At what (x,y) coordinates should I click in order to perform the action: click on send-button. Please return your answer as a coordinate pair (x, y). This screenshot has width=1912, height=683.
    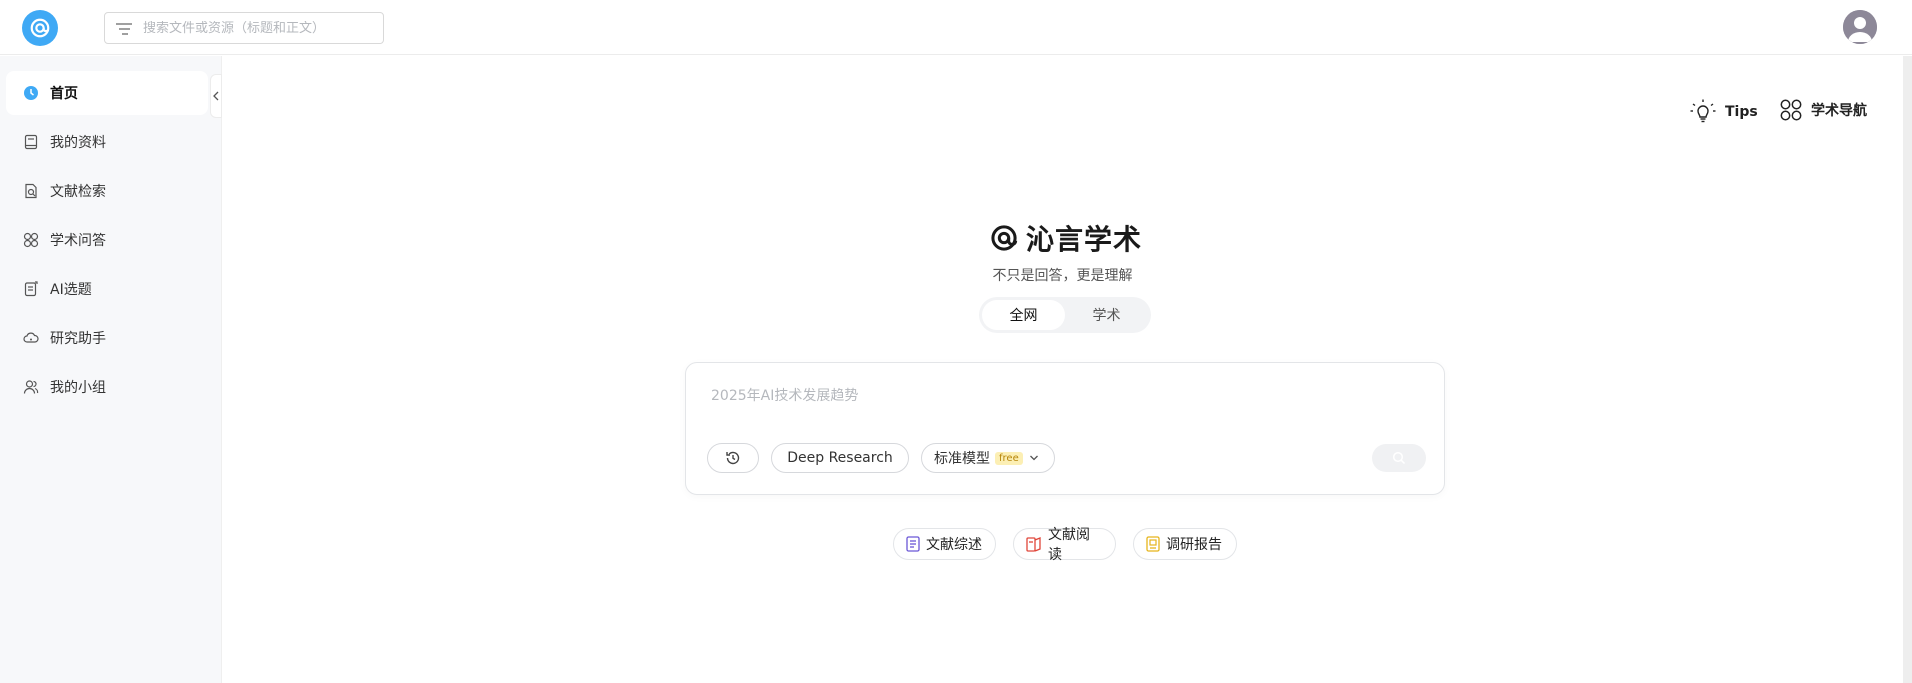
    Looking at the image, I should click on (1399, 458).